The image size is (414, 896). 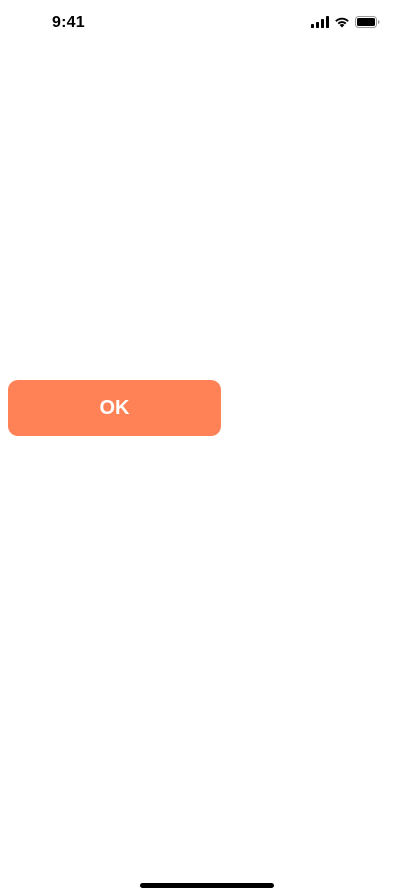 I want to click on battery-icon, so click(x=367, y=22).